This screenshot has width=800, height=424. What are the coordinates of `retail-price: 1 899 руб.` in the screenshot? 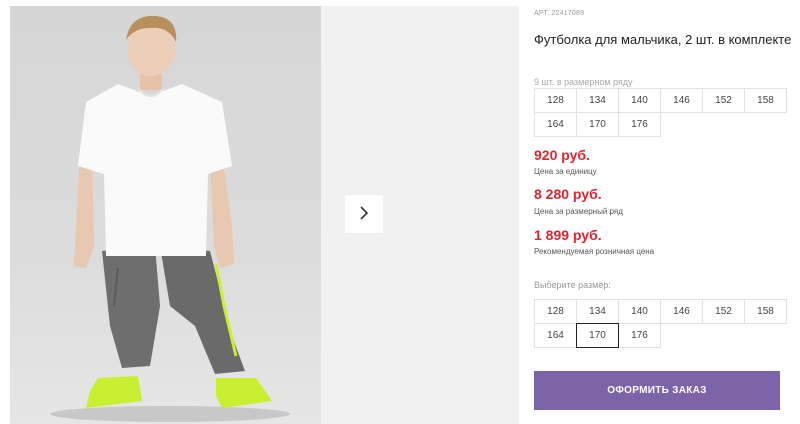 It's located at (568, 235).